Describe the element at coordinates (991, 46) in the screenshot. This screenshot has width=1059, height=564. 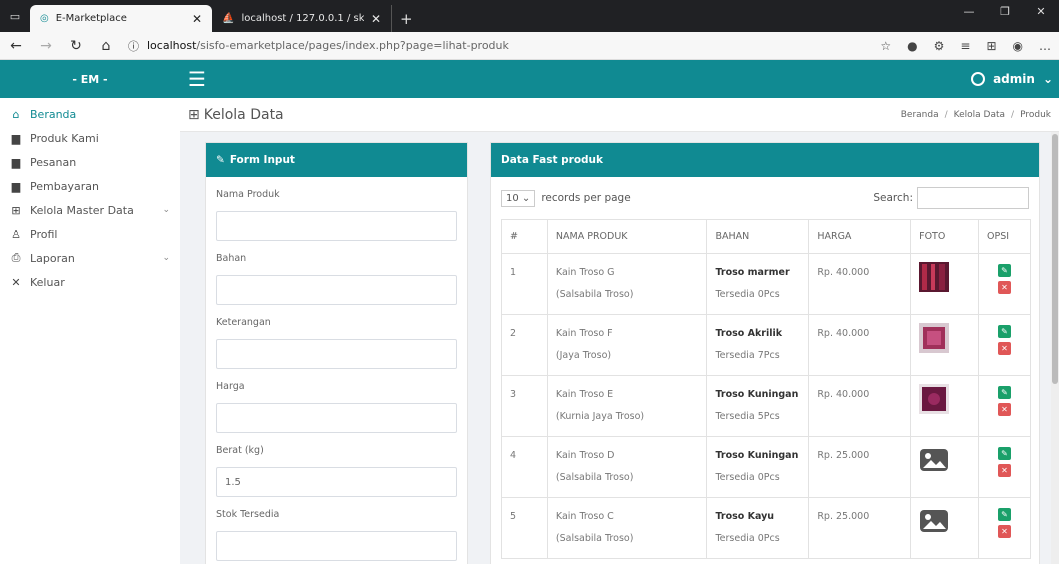
I see `collections-icon: ⊞` at that location.